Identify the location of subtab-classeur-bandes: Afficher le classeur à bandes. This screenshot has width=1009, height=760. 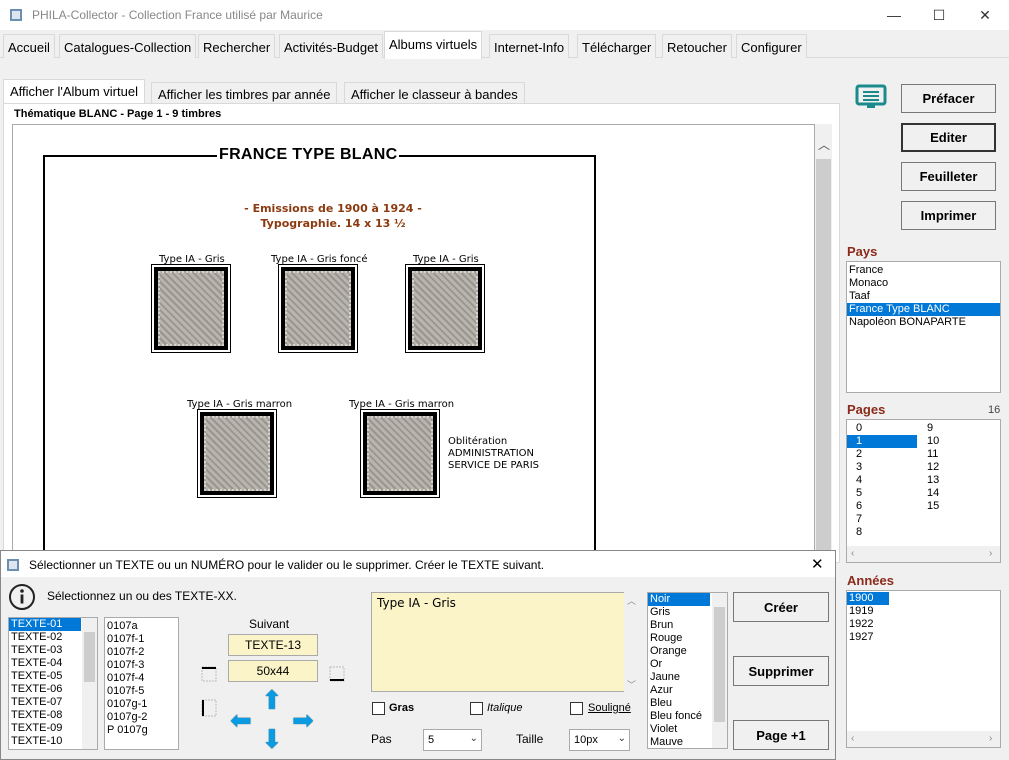
(434, 93).